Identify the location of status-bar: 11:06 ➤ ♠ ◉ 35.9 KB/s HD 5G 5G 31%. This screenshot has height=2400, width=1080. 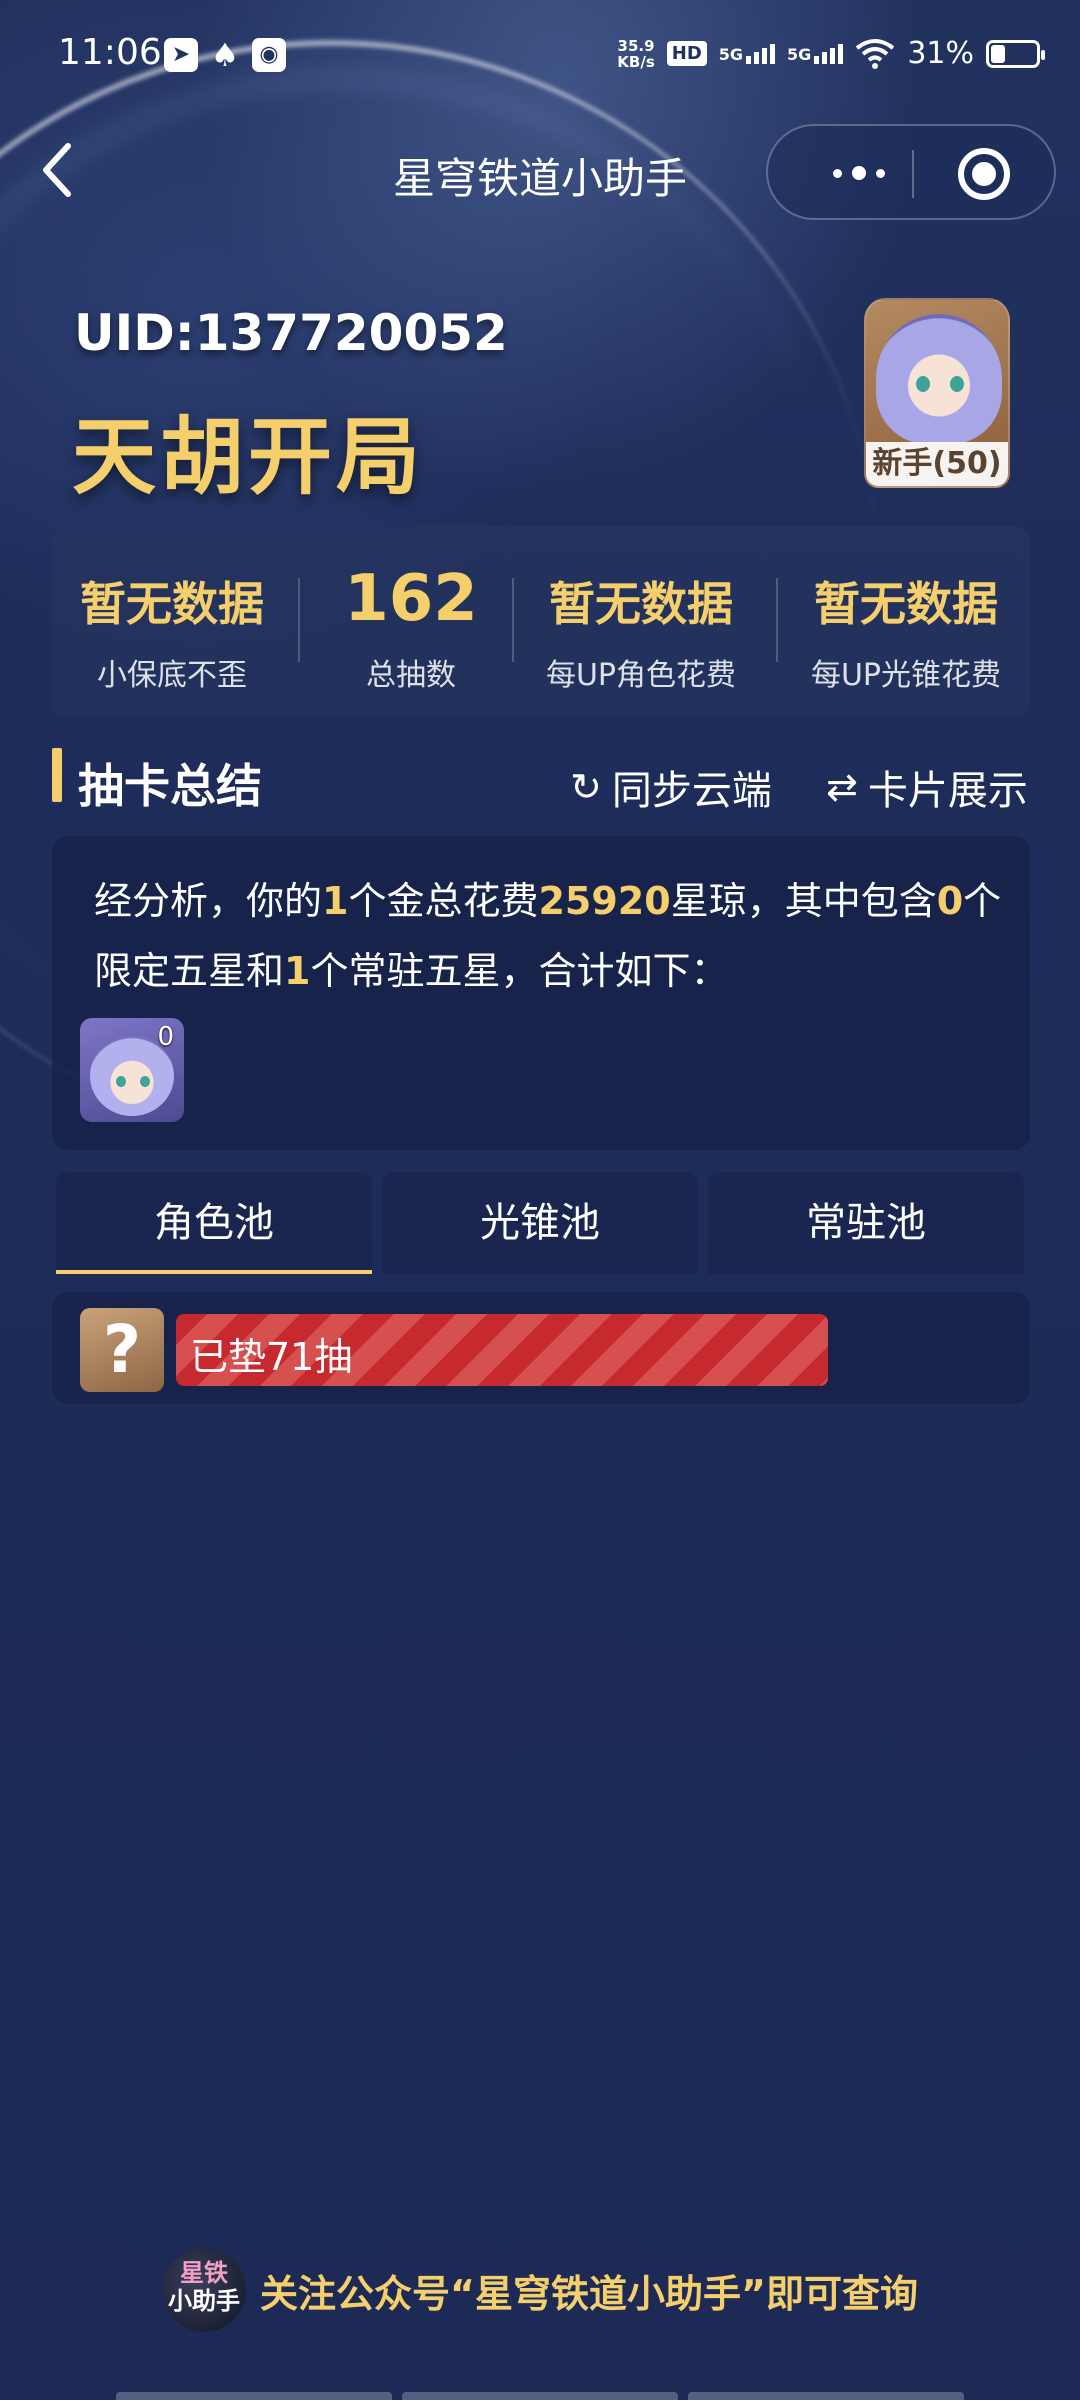
(540, 55).